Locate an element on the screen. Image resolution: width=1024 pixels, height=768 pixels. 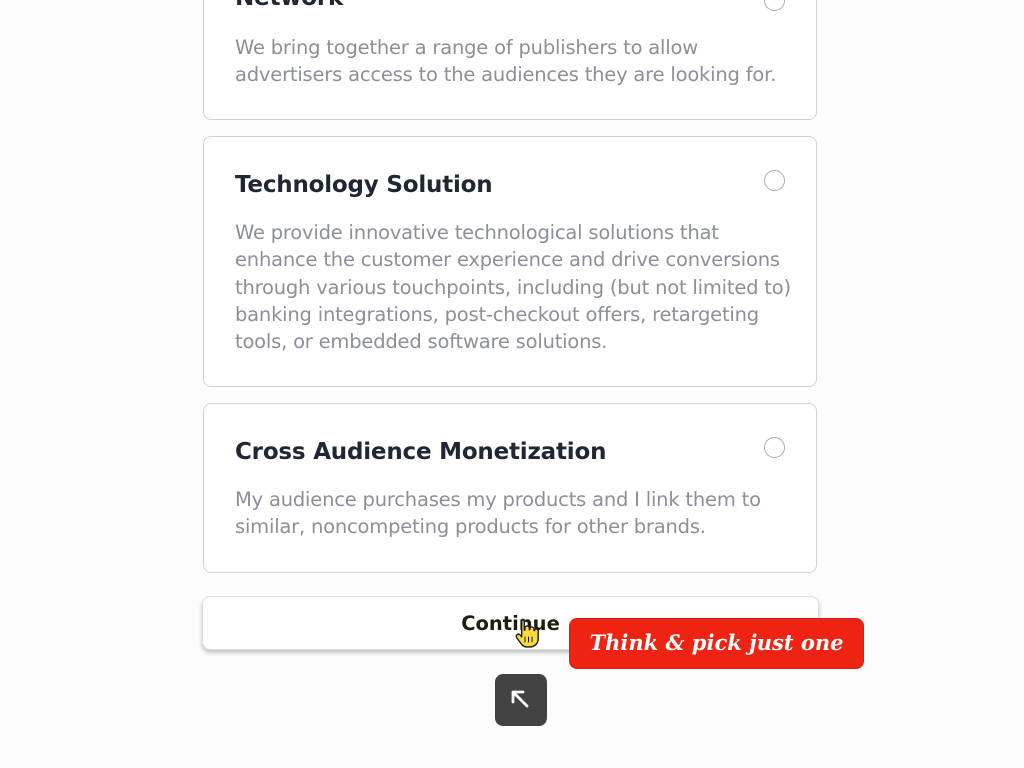
option-radio-network is located at coordinates (774, 5).